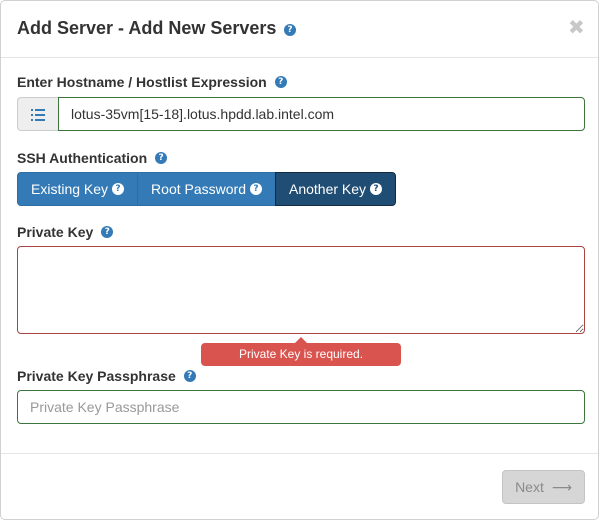 Image resolution: width=599 pixels, height=520 pixels. I want to click on another-key-button: Another Key?, so click(335, 189).